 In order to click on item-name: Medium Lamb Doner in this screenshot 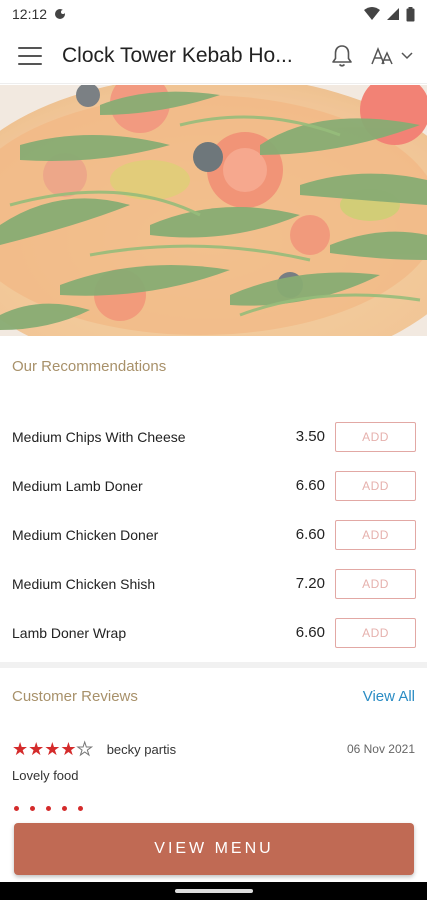, I will do `click(77, 485)`.